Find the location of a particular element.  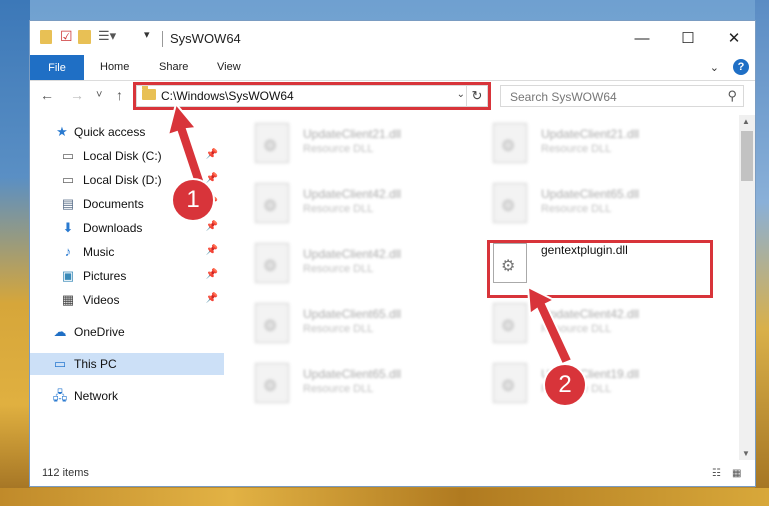

step-1-badge: 1 is located at coordinates (193, 200).